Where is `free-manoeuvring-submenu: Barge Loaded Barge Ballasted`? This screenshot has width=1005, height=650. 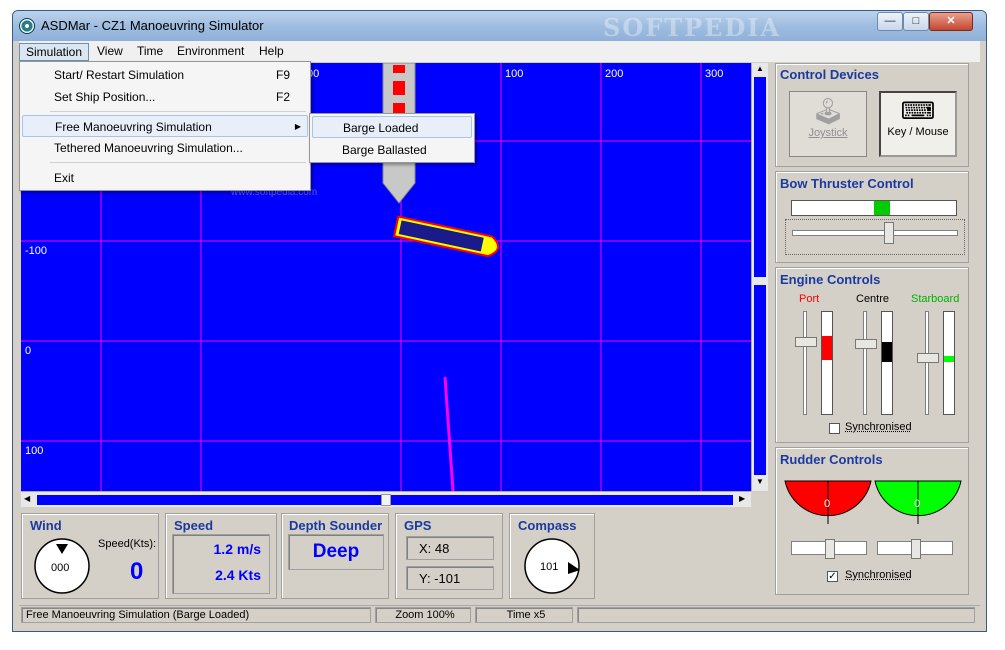 free-manoeuvring-submenu: Barge Loaded Barge Ballasted is located at coordinates (392, 138).